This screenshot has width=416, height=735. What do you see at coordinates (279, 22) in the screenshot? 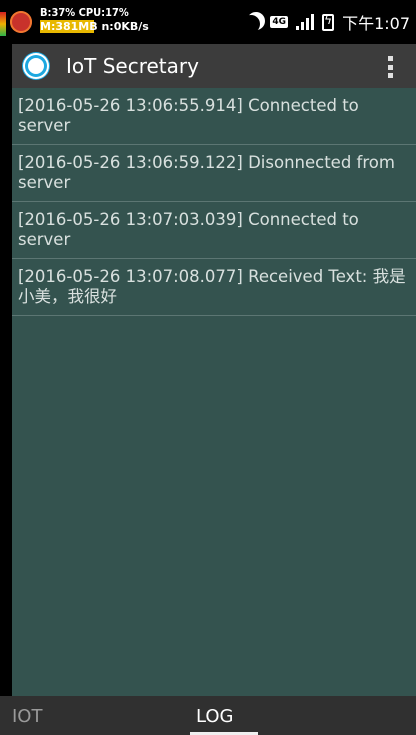
I see `network-type-icon: 4G` at bounding box center [279, 22].